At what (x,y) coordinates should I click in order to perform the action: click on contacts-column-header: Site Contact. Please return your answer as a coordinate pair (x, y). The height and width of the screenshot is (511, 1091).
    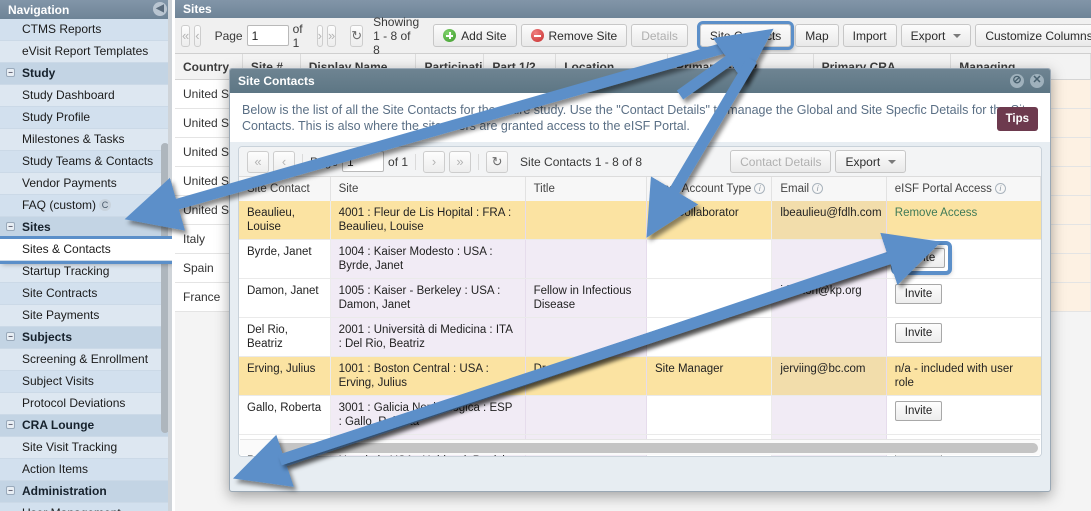
    Looking at the image, I should click on (285, 188).